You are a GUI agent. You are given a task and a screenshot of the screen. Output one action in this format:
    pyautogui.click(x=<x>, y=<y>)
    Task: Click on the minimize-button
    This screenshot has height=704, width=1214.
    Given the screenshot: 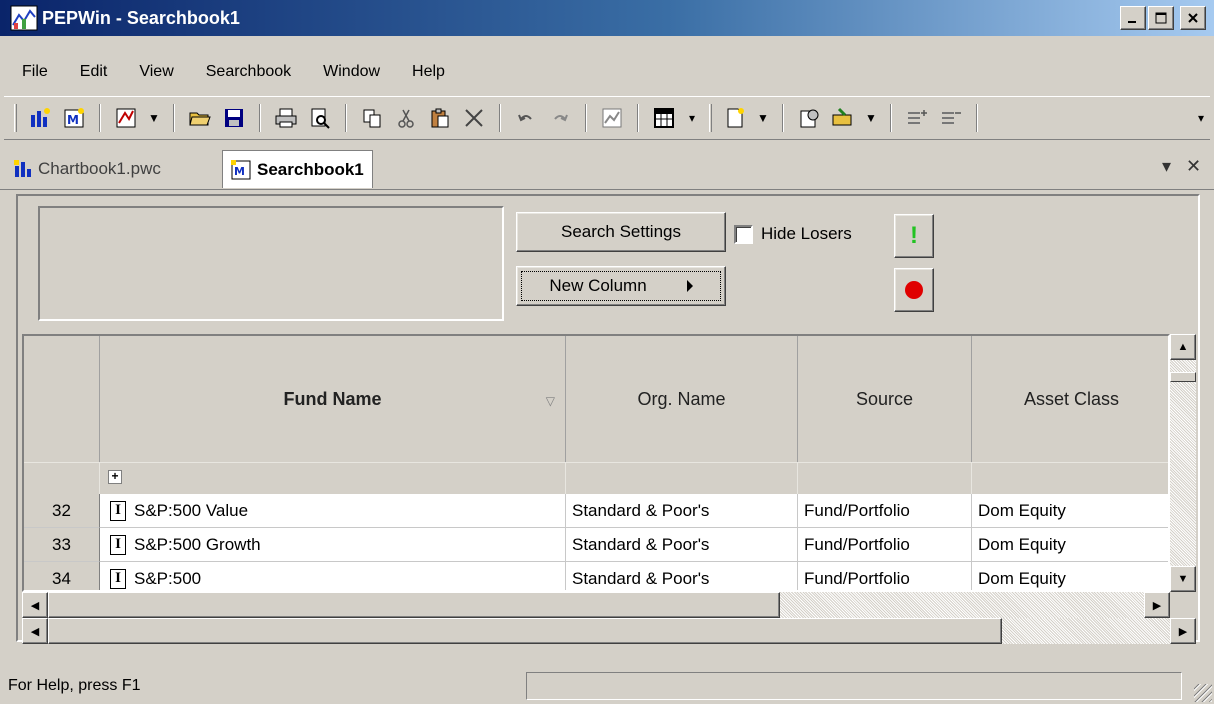 What is the action you would take?
    pyautogui.click(x=1133, y=18)
    